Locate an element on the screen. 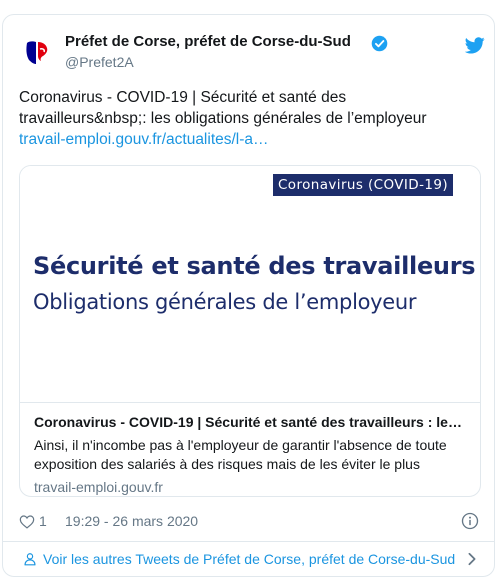  card-image-subtitle: Obligations générales de l’employeur is located at coordinates (225, 302).